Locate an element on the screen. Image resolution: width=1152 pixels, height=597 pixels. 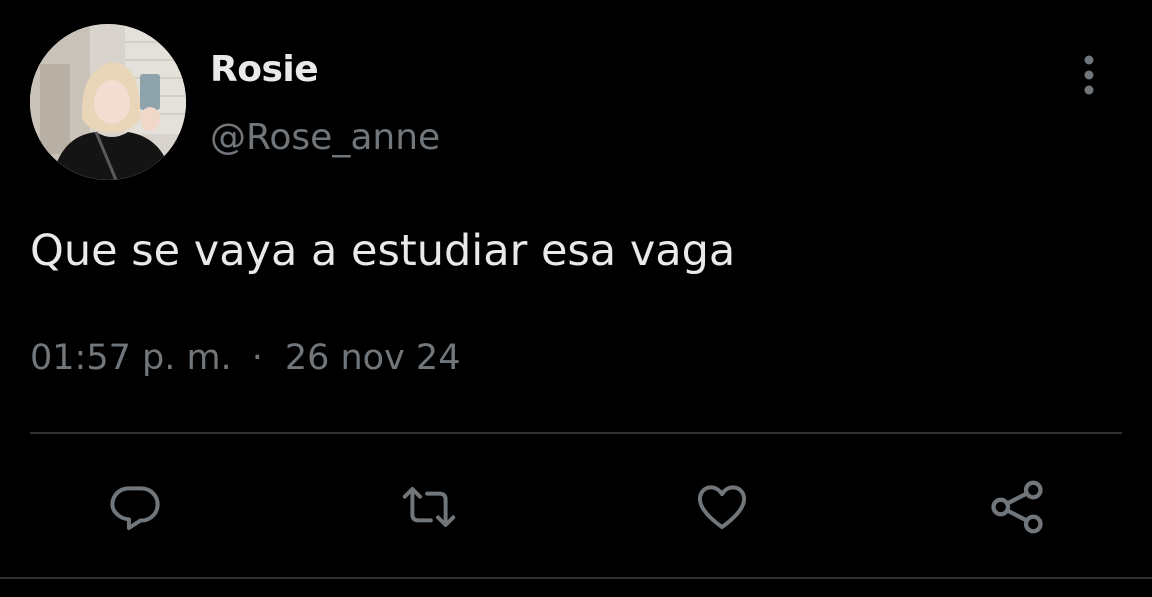
divider is located at coordinates (576, 433).